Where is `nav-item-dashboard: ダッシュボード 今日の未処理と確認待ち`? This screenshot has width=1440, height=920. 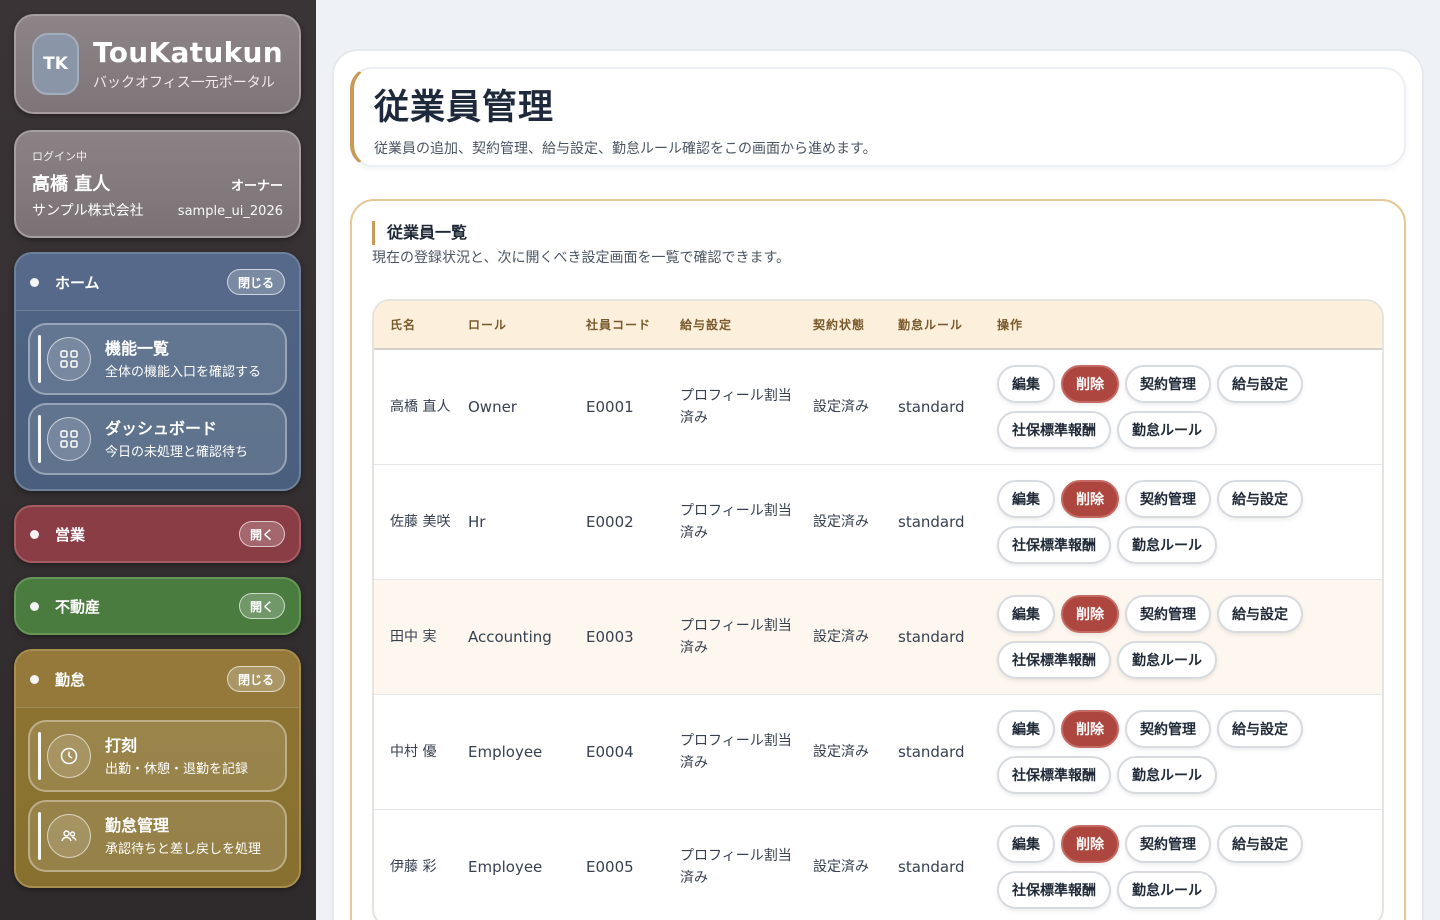
nav-item-dashboard: ダッシュボード 今日の未処理と確認待ち is located at coordinates (157, 439).